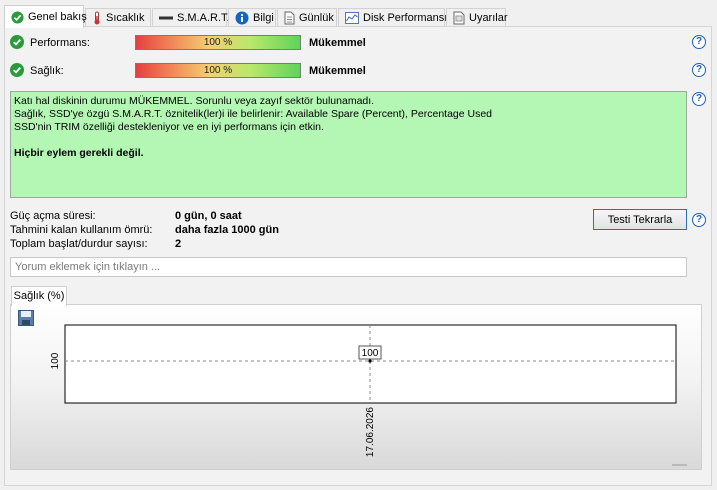 Image resolution: width=717 pixels, height=490 pixels. Describe the element at coordinates (640, 219) in the screenshot. I see `retest-button: Testi Tekrarla` at that location.